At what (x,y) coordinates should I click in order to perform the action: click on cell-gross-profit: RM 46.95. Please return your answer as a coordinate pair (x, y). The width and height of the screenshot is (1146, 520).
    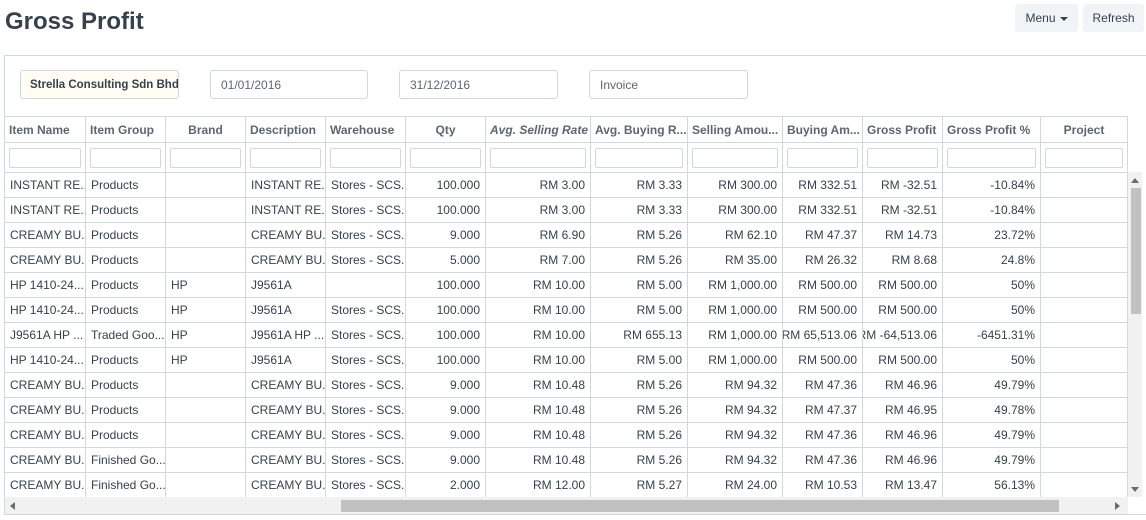
    Looking at the image, I should click on (903, 410).